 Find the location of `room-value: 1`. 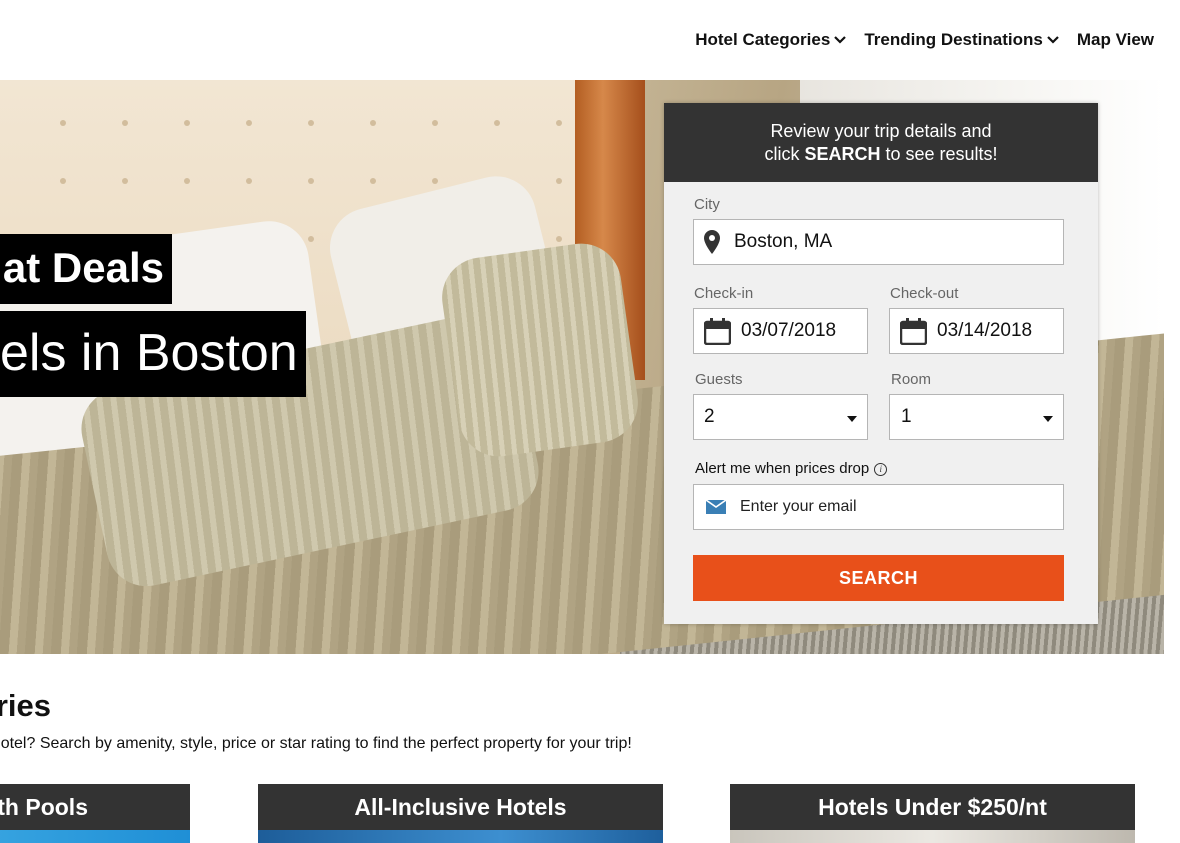

room-value: 1 is located at coordinates (906, 416).